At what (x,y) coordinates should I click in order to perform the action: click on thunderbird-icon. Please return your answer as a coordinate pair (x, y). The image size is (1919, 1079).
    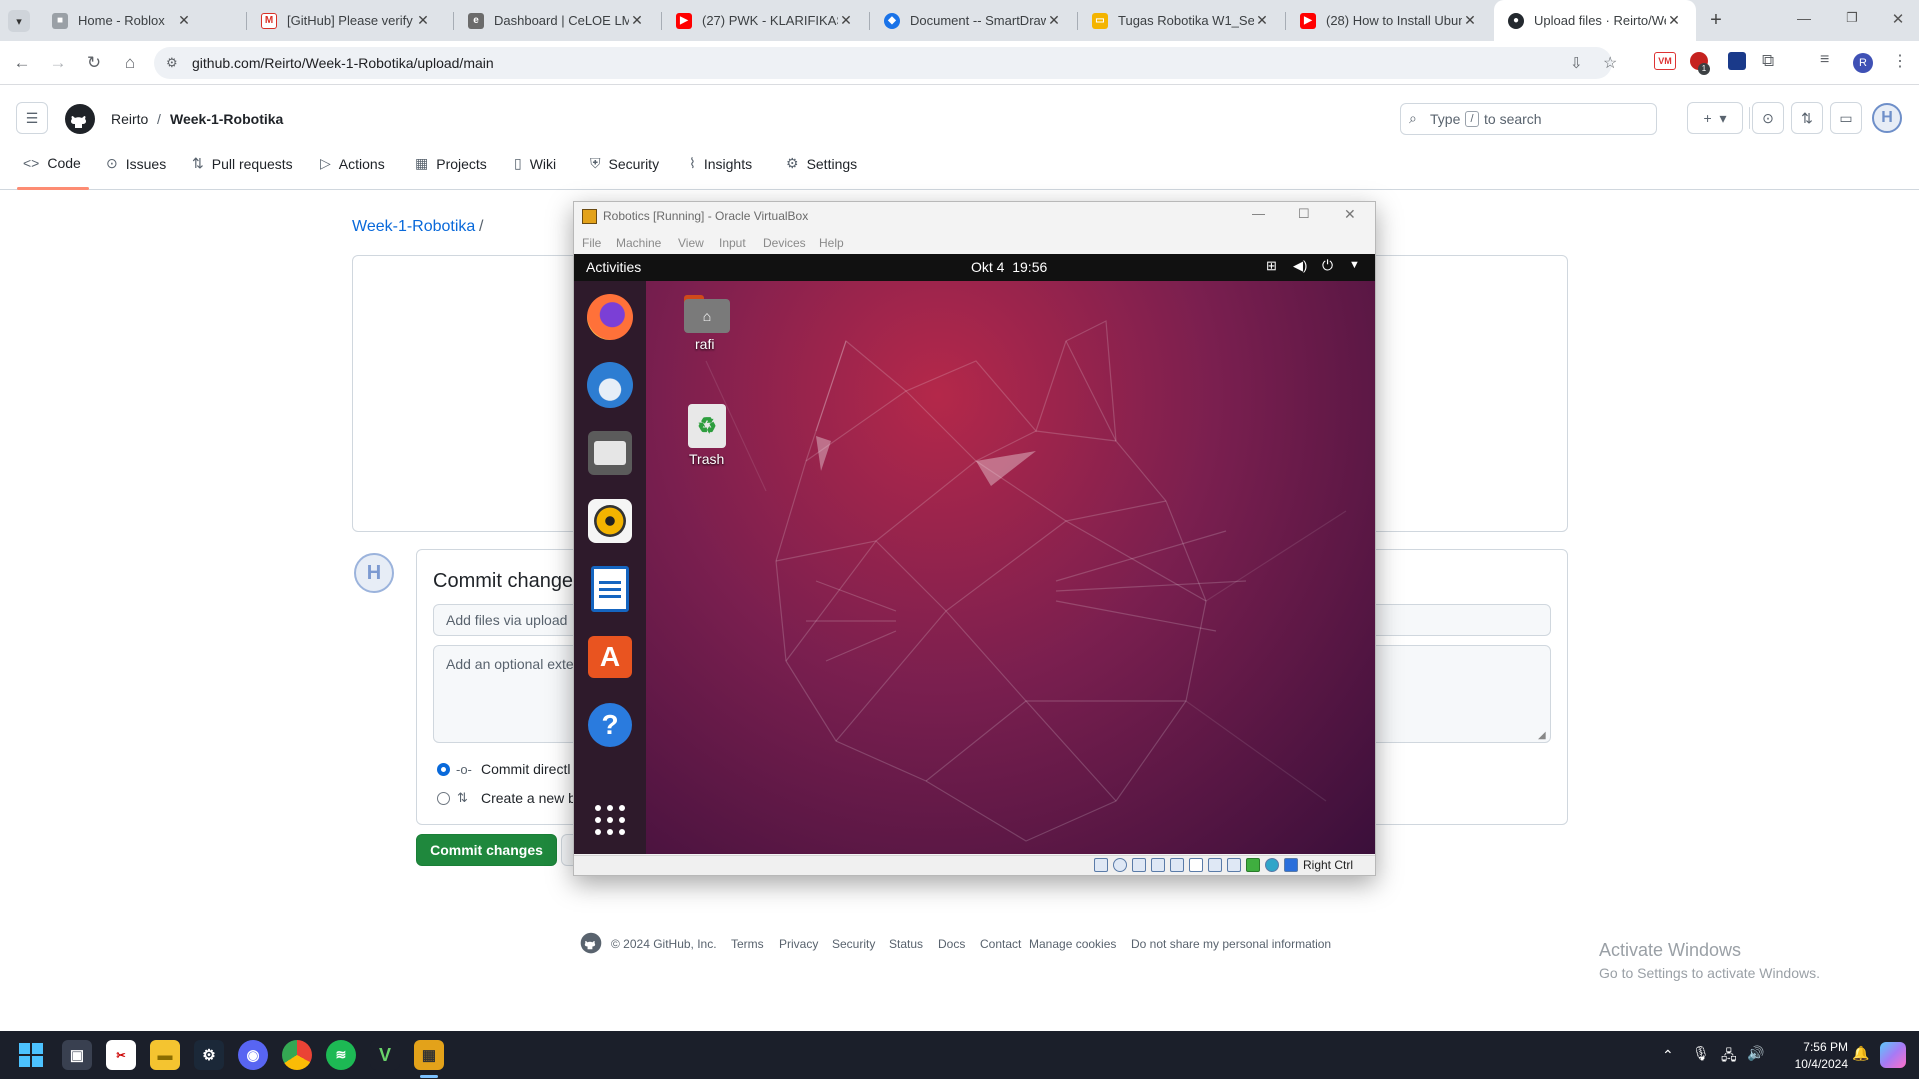
    Looking at the image, I should click on (610, 385).